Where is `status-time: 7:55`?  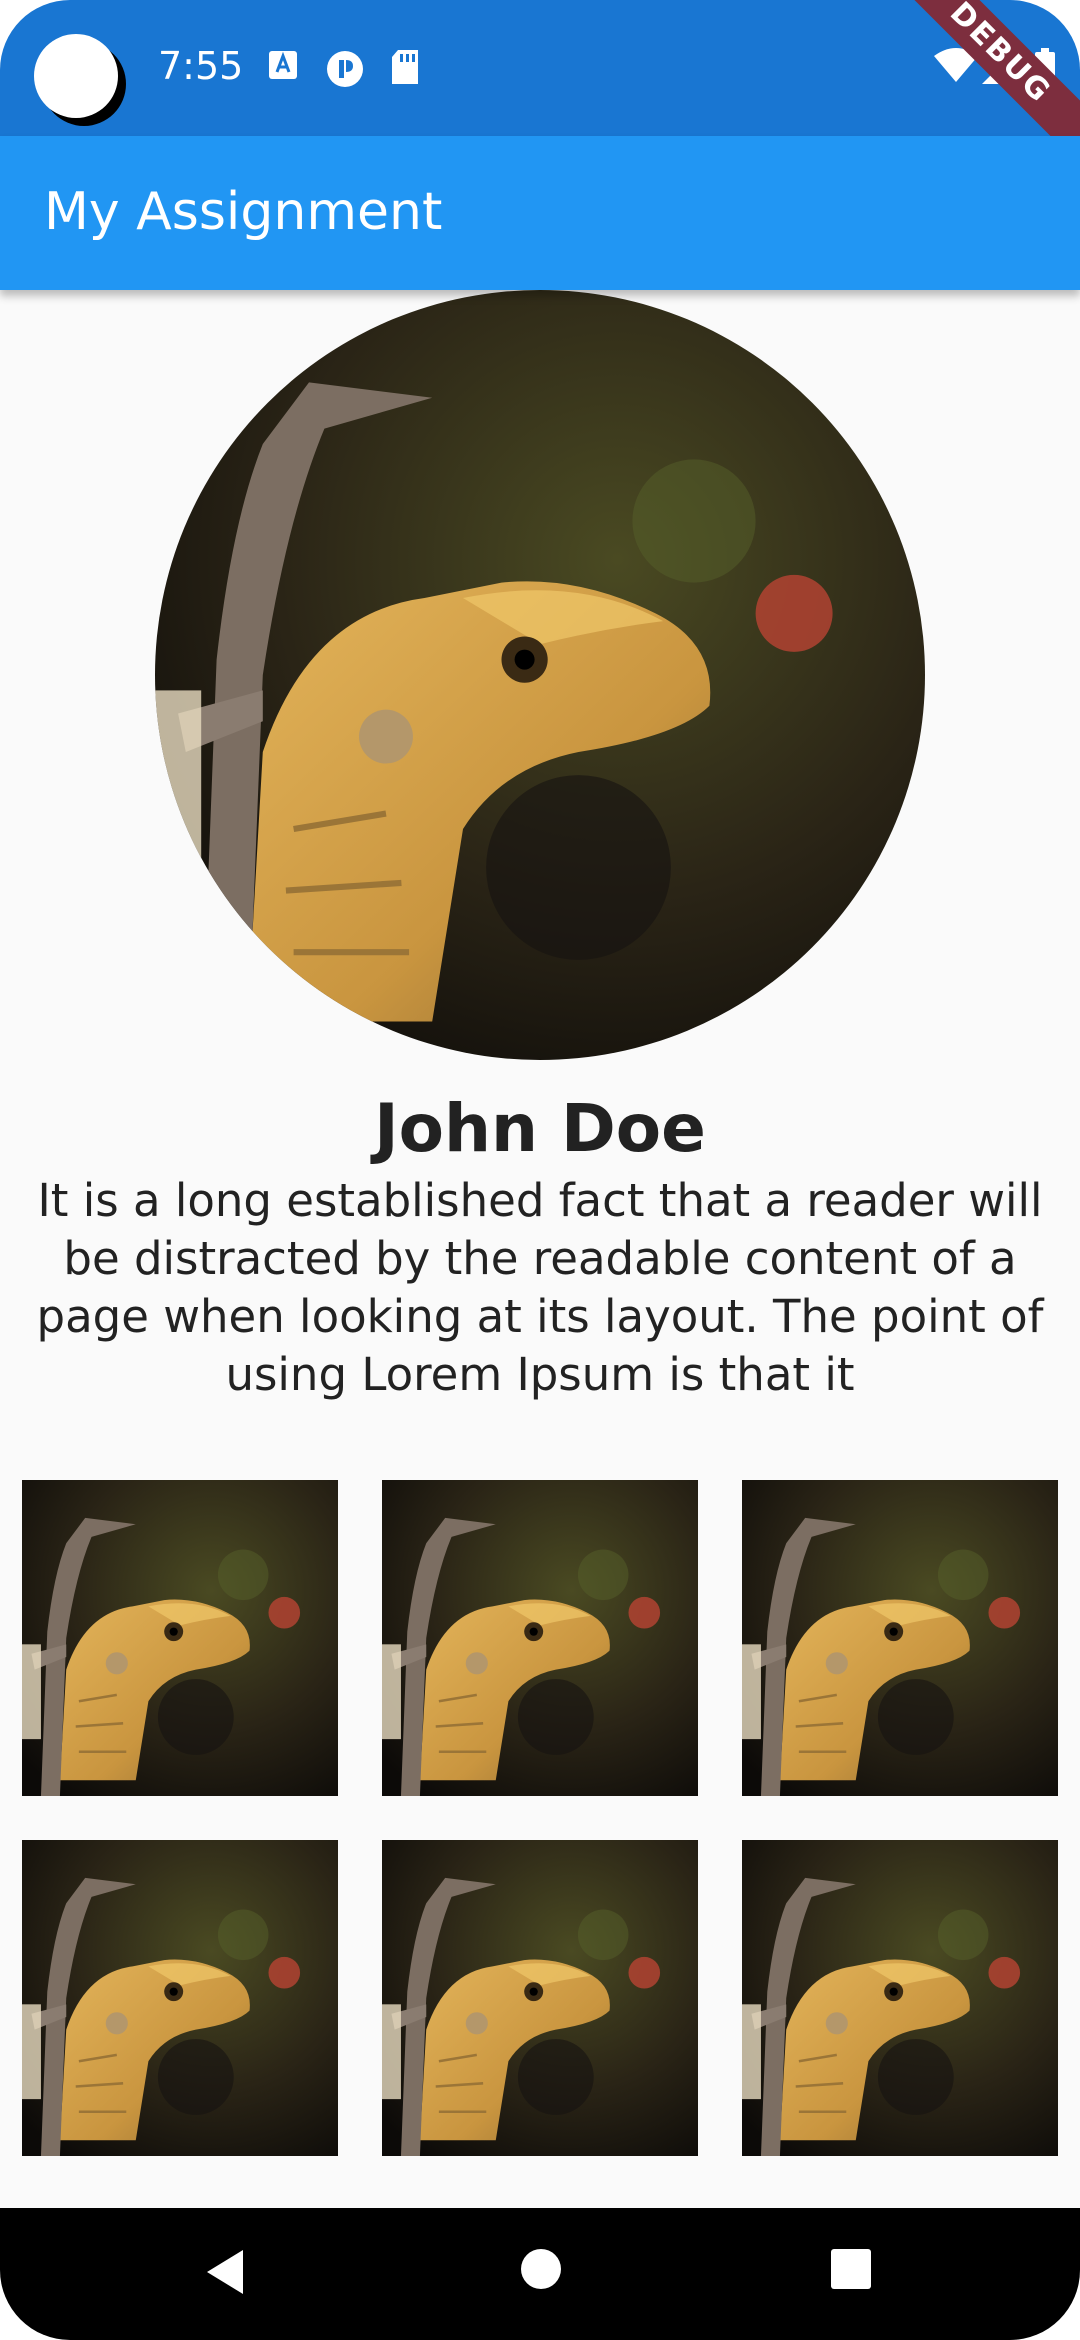
status-time: 7:55 is located at coordinates (201, 66).